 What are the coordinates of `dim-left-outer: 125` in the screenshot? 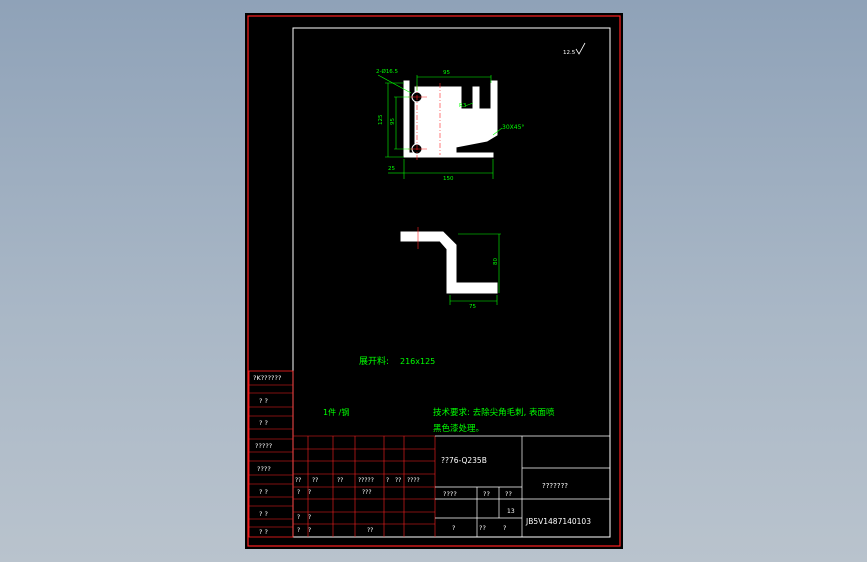 It's located at (381, 119).